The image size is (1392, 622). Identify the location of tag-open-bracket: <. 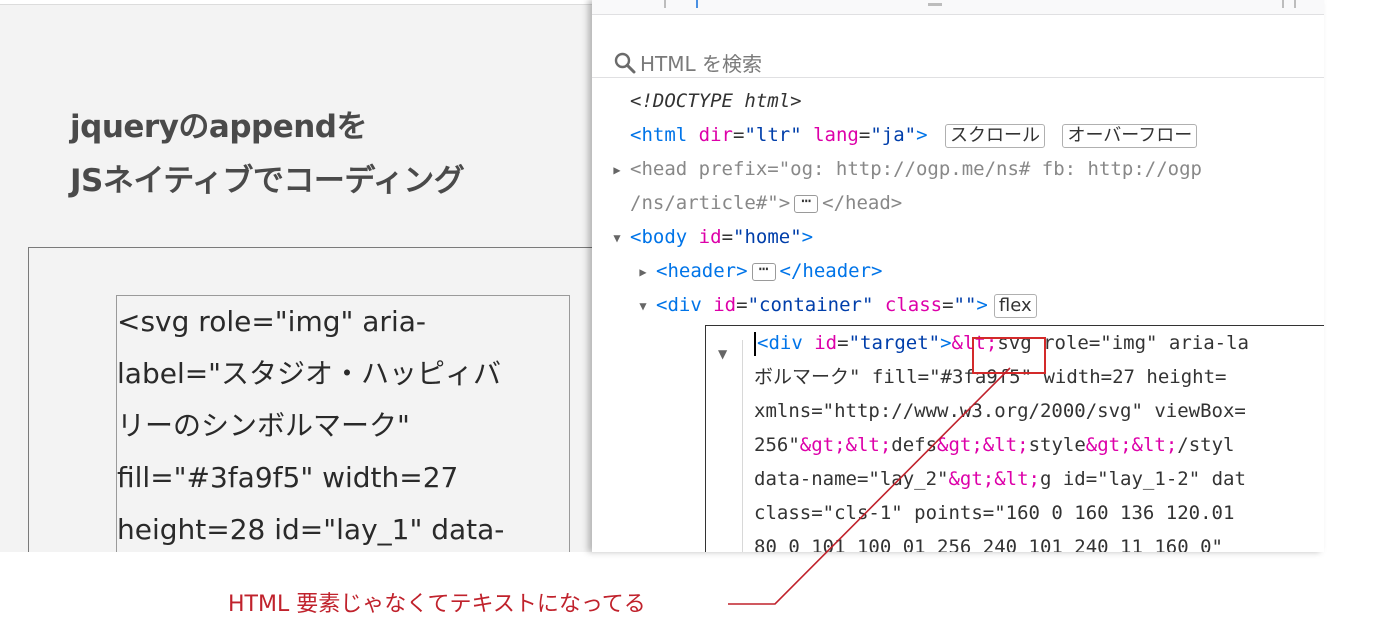
(636, 135).